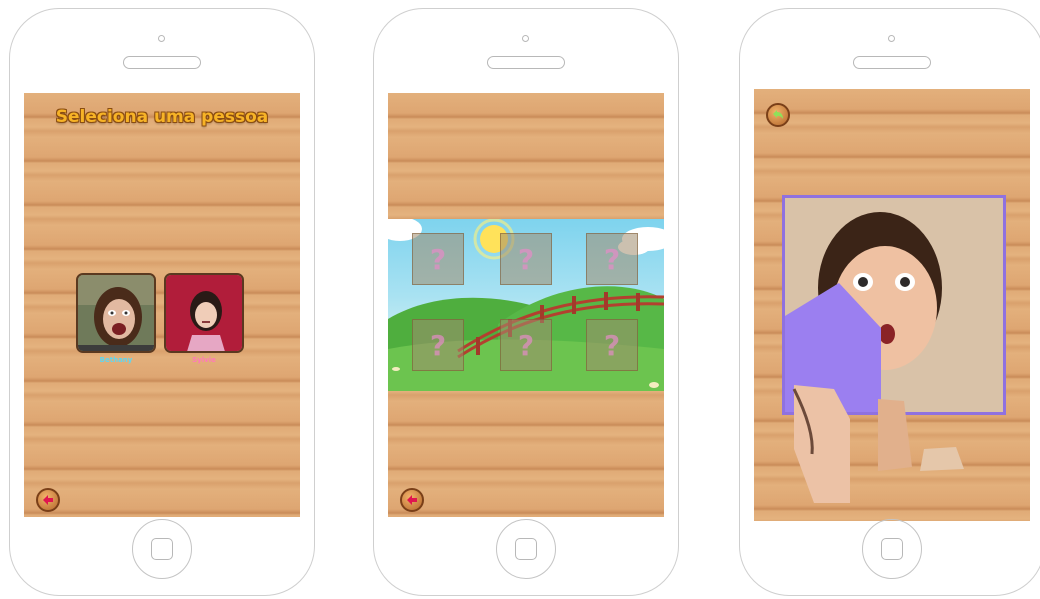 The height and width of the screenshot is (599, 1040). I want to click on sylvie-photo, so click(204, 313).